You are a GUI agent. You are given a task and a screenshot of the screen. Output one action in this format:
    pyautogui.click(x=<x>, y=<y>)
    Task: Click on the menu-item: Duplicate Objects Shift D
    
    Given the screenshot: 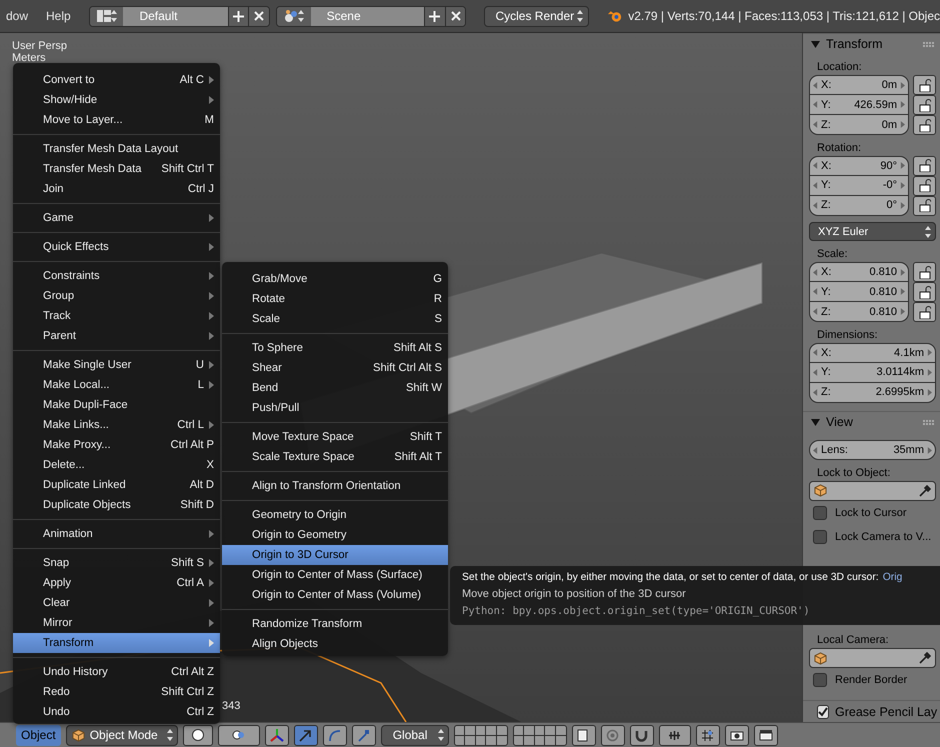 What is the action you would take?
    pyautogui.click(x=116, y=505)
    